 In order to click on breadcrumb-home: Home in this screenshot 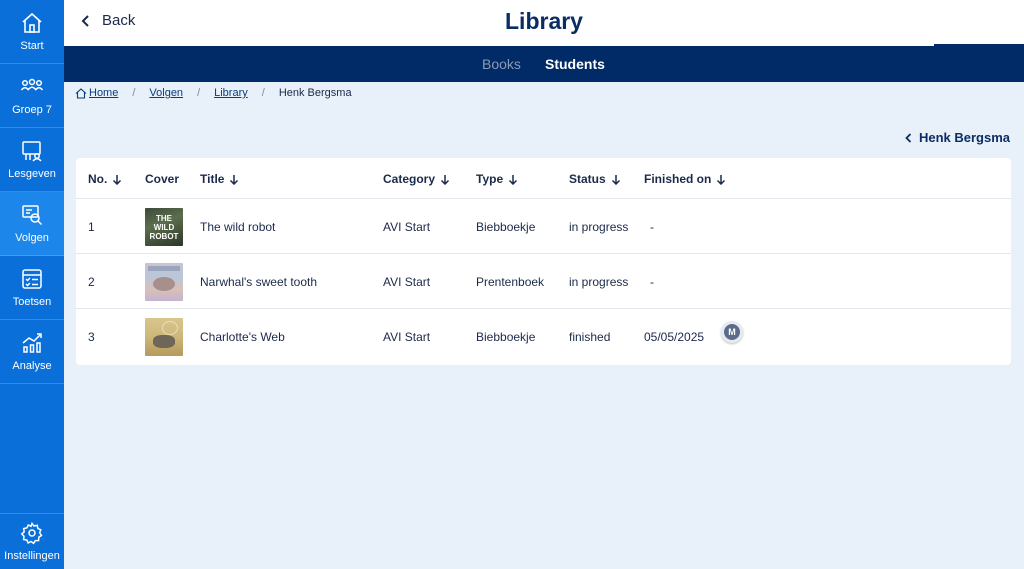, I will do `click(96, 93)`.